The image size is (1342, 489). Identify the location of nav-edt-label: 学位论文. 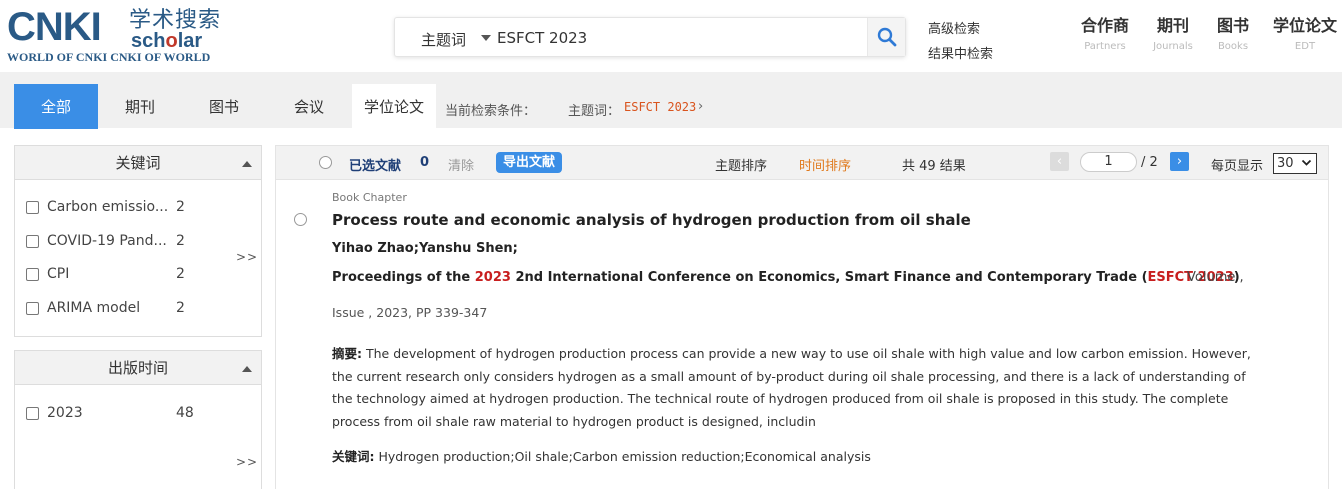
(1304, 25).